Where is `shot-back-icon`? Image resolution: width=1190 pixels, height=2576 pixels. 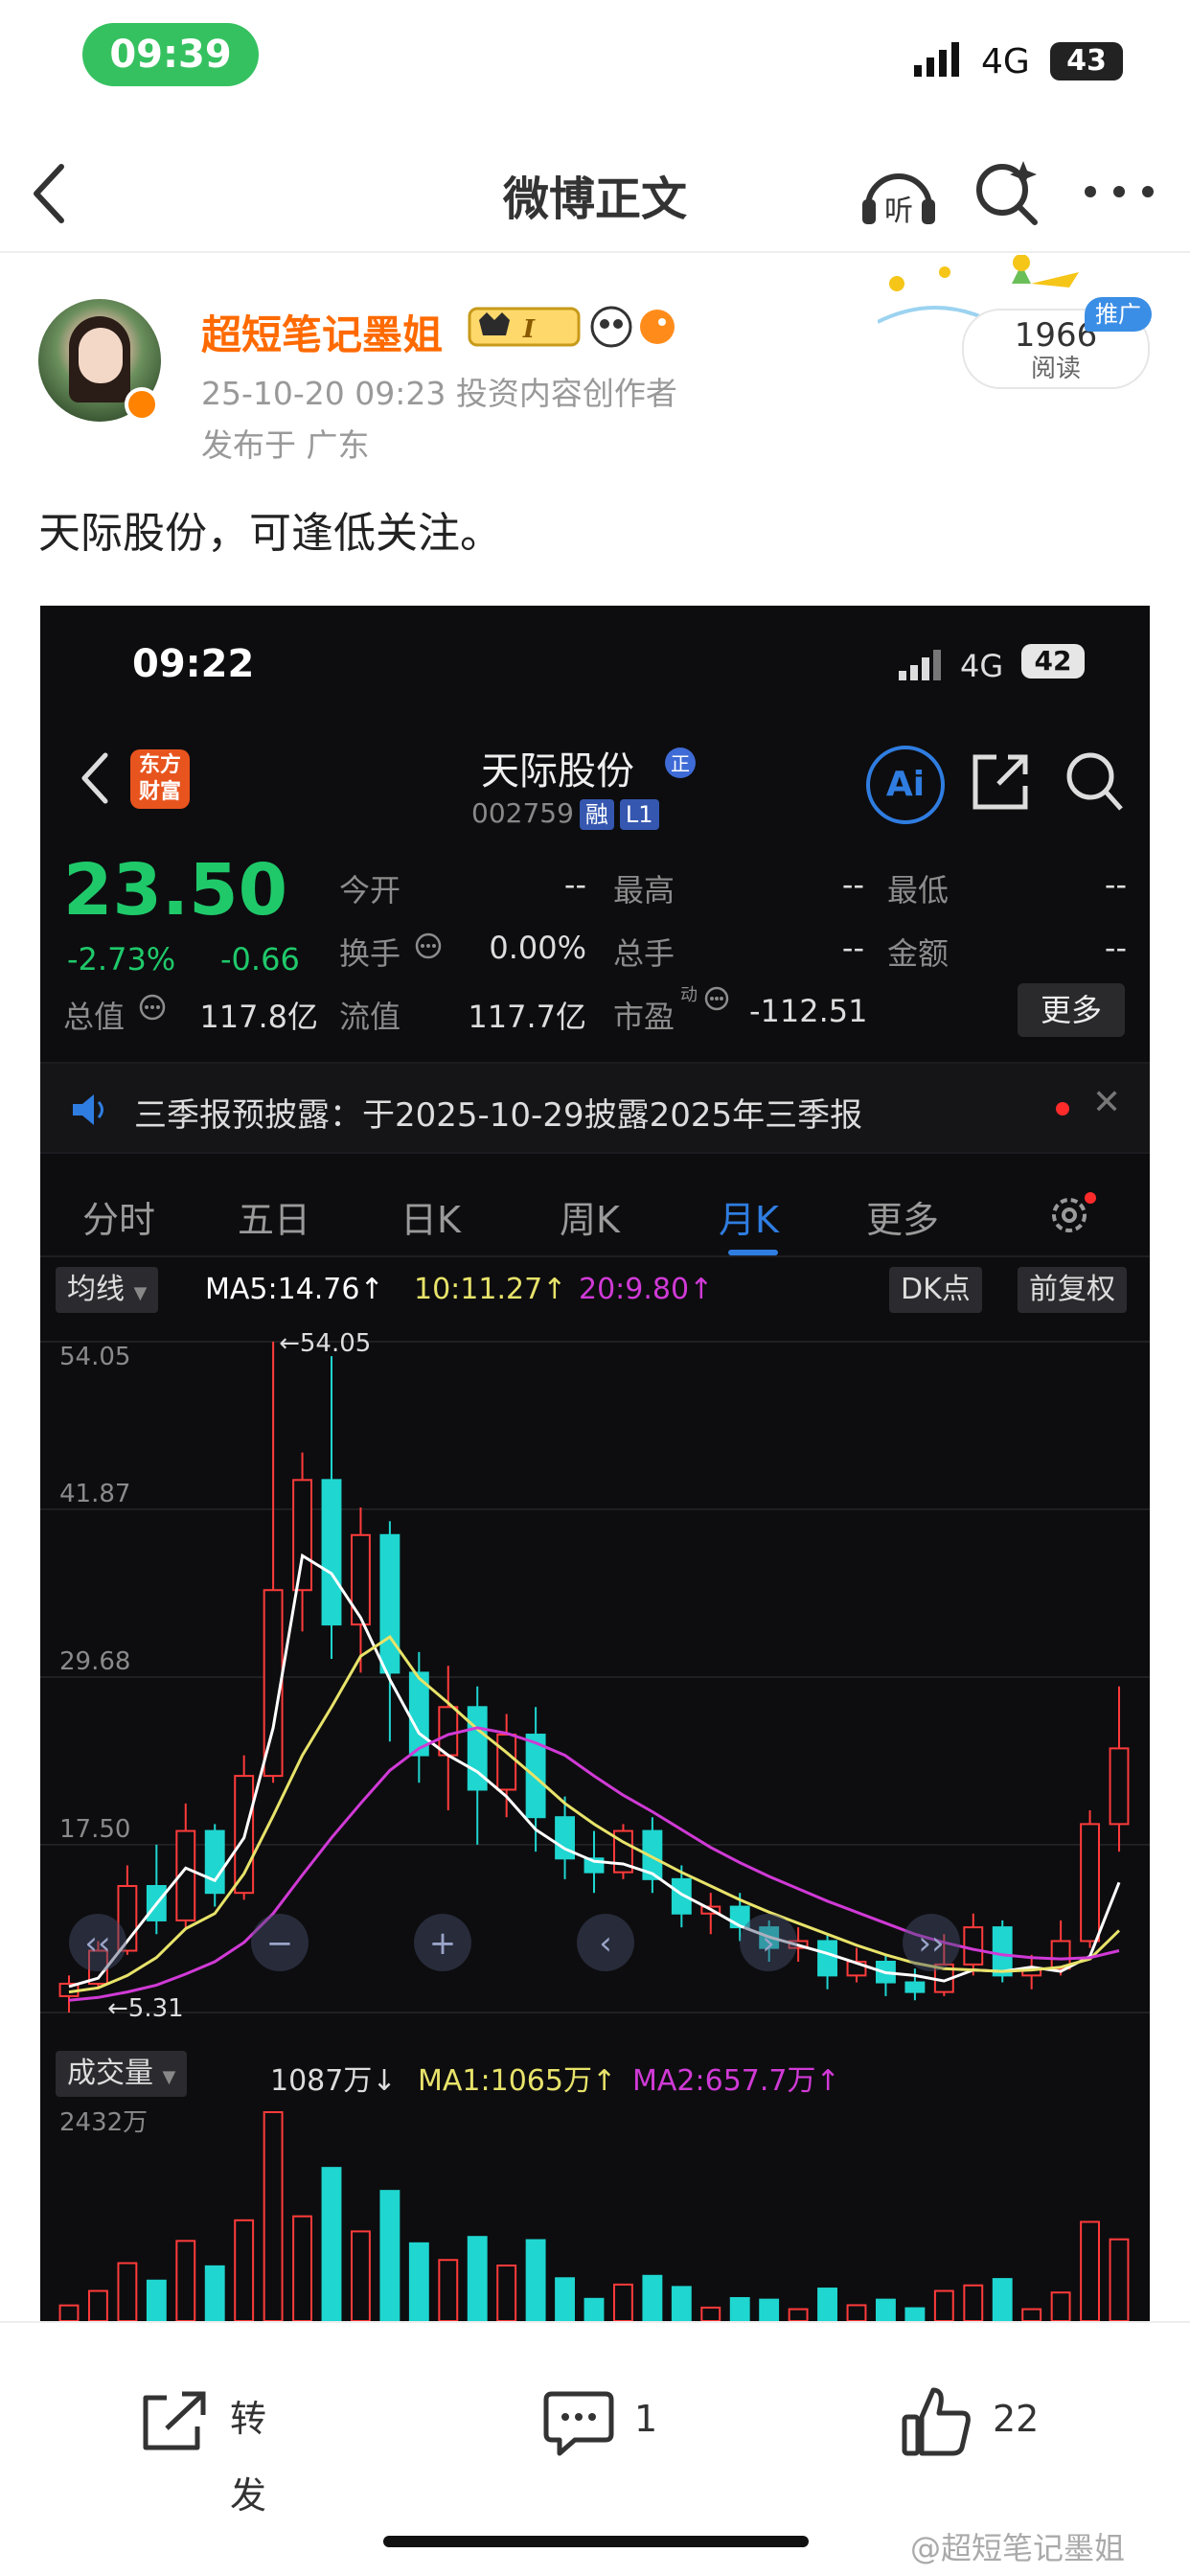 shot-back-icon is located at coordinates (95, 778).